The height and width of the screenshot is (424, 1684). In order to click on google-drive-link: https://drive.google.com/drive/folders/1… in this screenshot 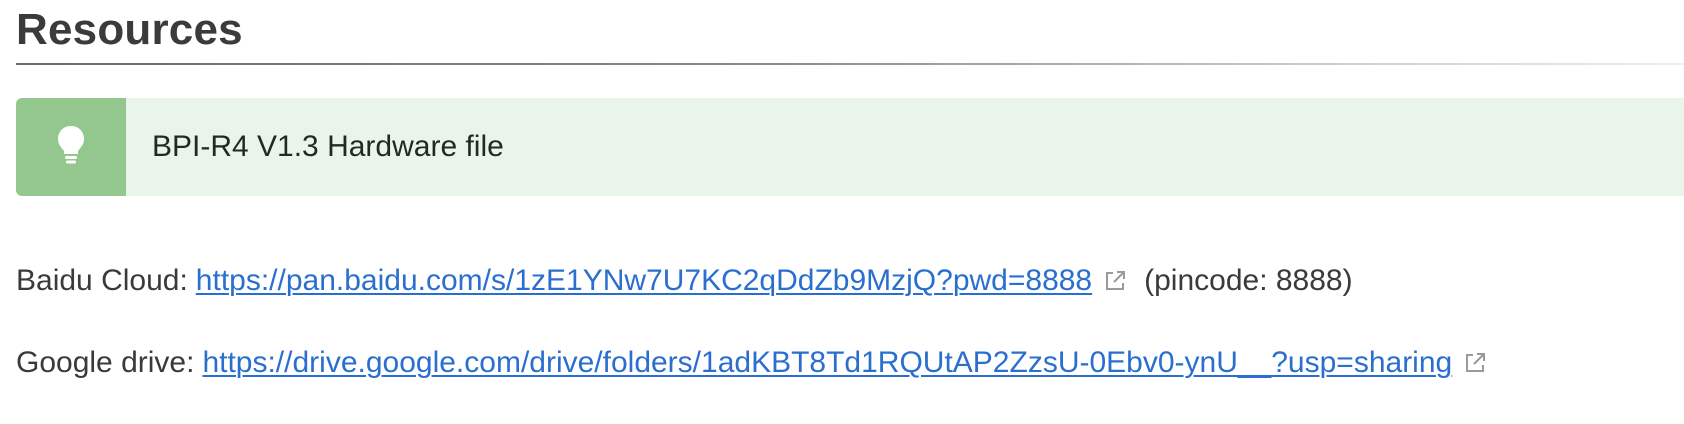, I will do `click(827, 363)`.